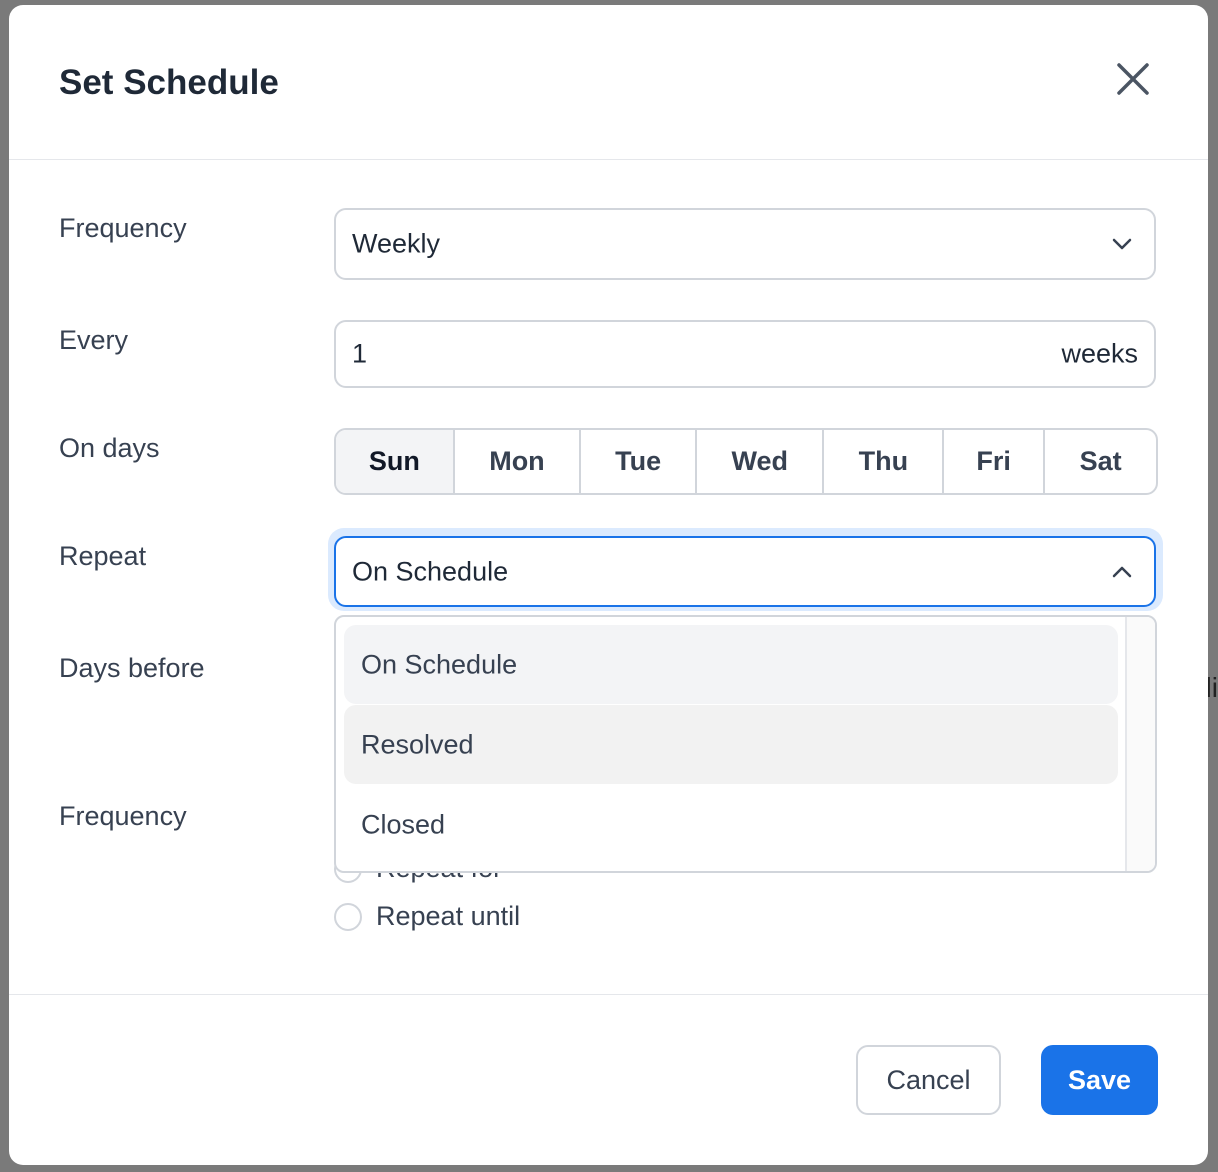 This screenshot has height=1172, width=1218. What do you see at coordinates (109, 448) in the screenshot?
I see `on-days-label: On days` at bounding box center [109, 448].